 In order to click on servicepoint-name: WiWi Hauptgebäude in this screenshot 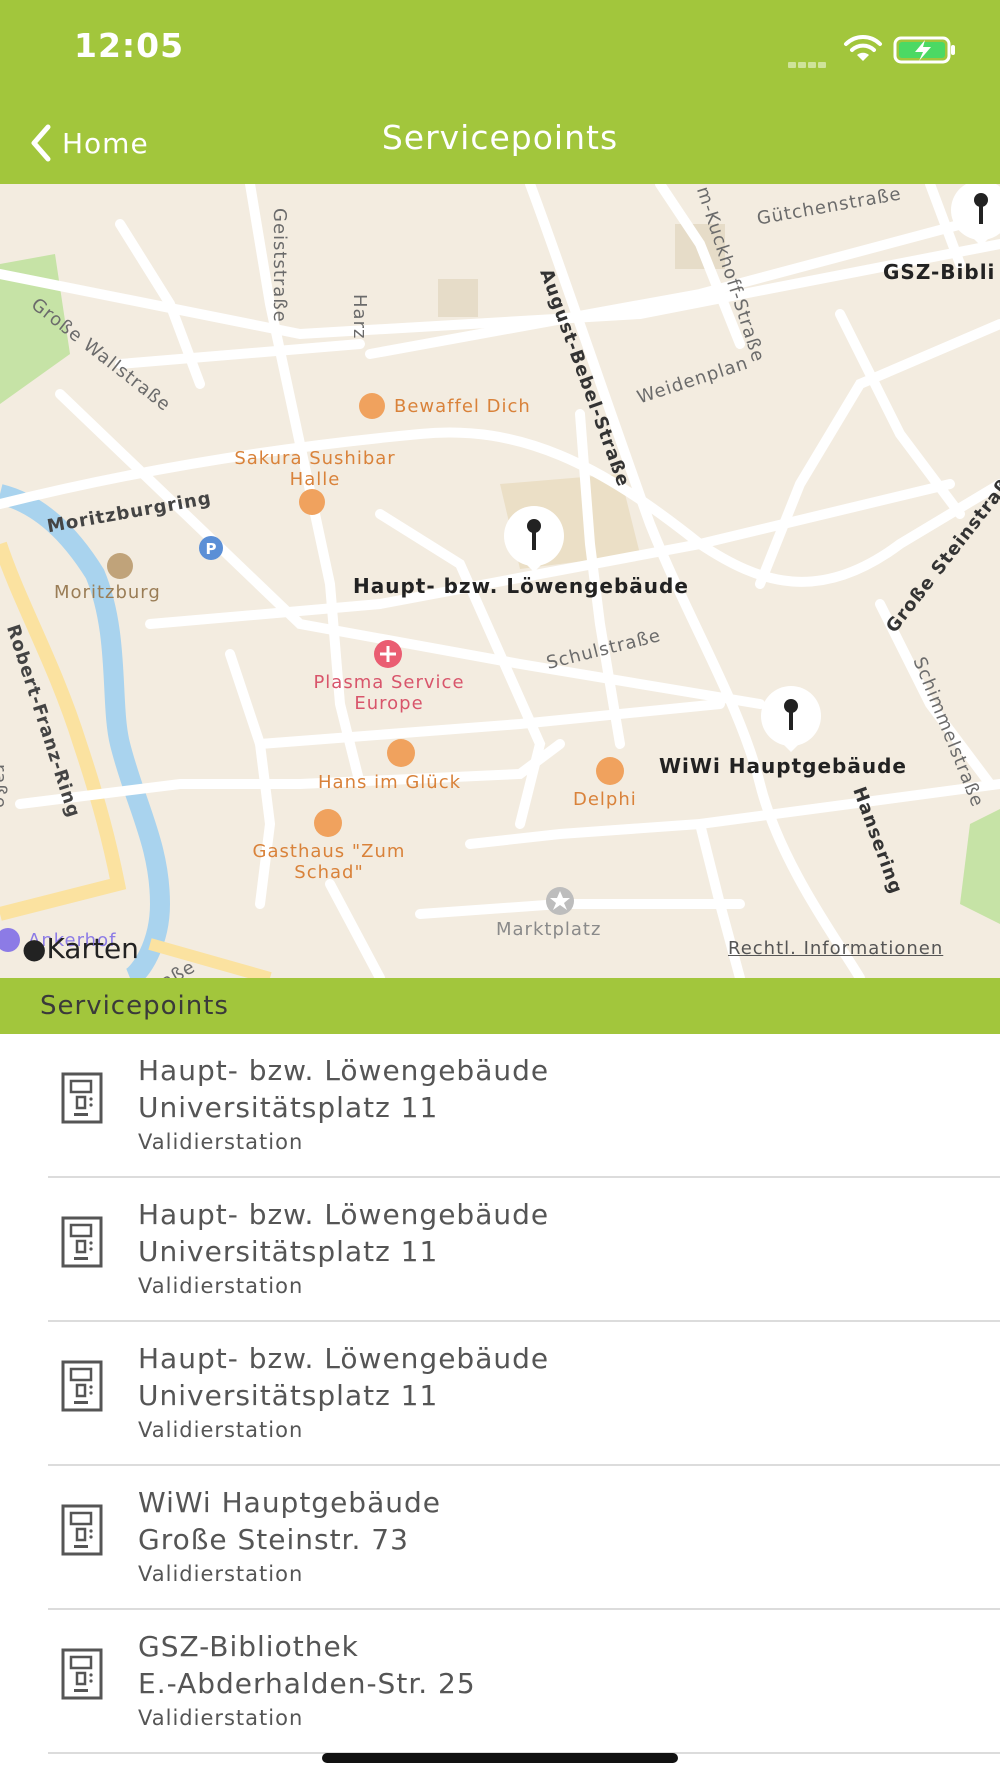, I will do `click(289, 1502)`.